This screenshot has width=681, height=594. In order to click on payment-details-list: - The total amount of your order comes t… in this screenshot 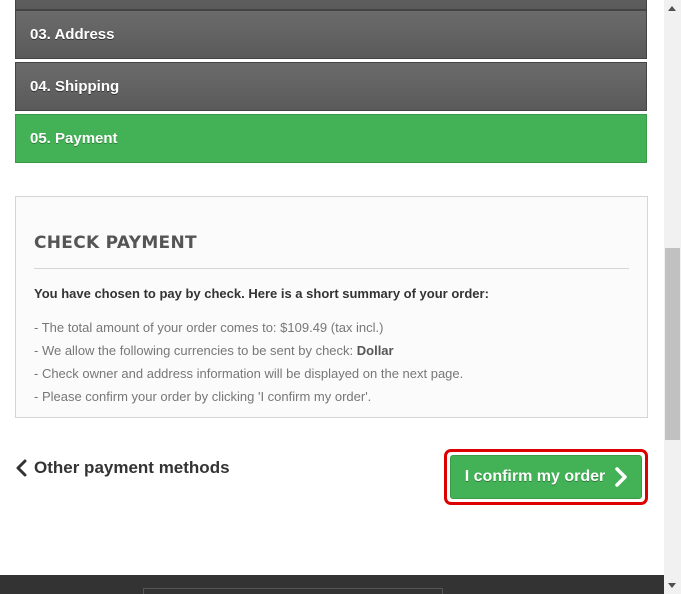, I will do `click(248, 362)`.